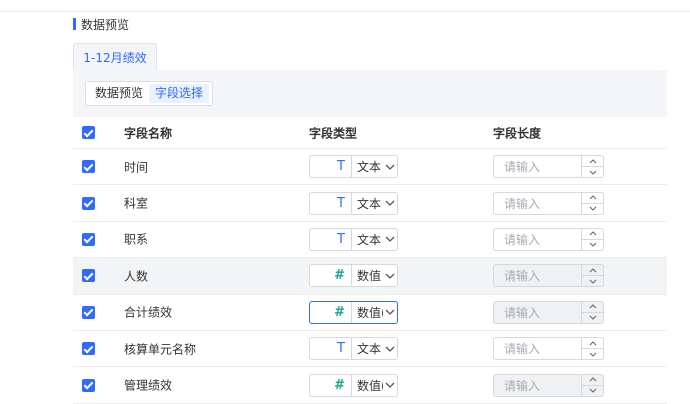 This screenshot has width=690, height=404. I want to click on table-row: 人数 # 数值 请输入, so click(370, 276).